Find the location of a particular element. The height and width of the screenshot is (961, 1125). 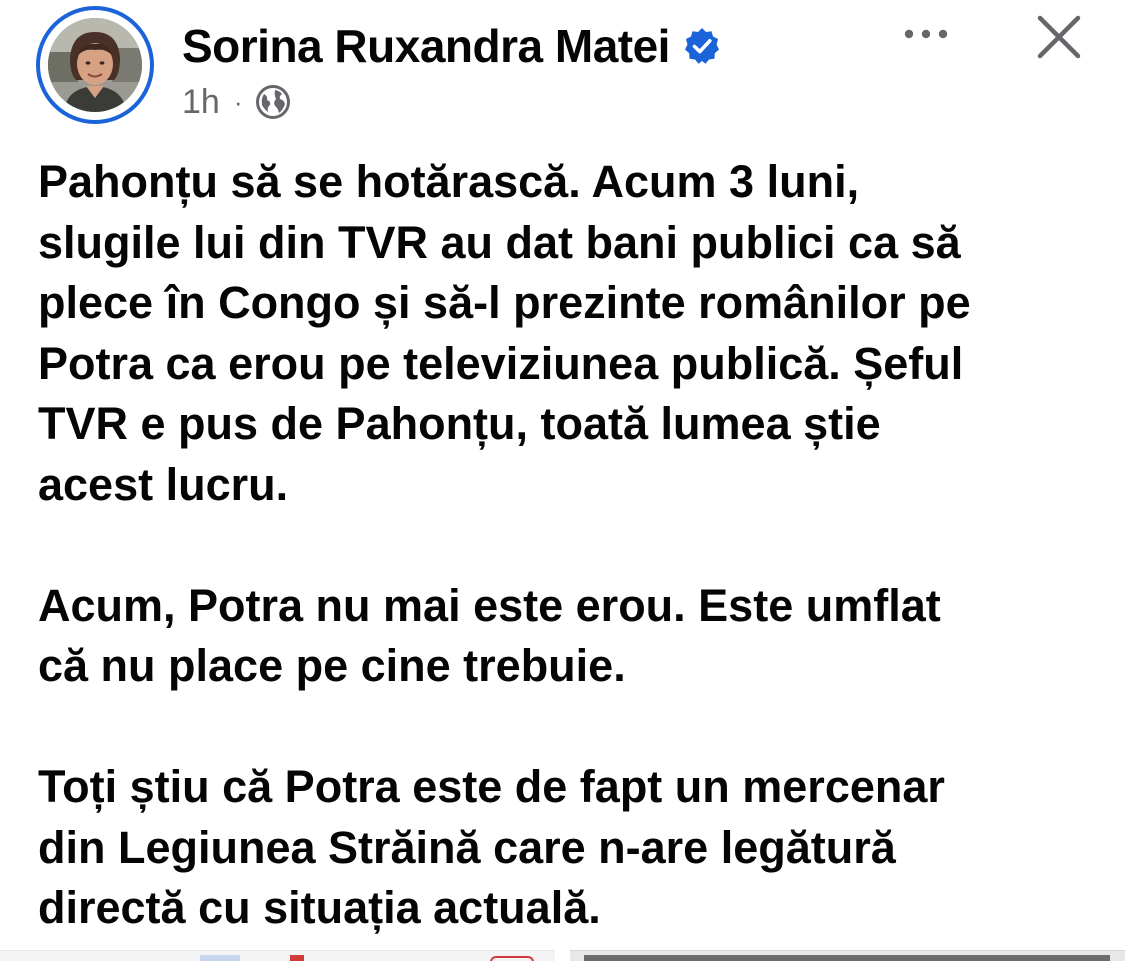

author-row: Sorina Ruxandra Matei is located at coordinates (452, 46).